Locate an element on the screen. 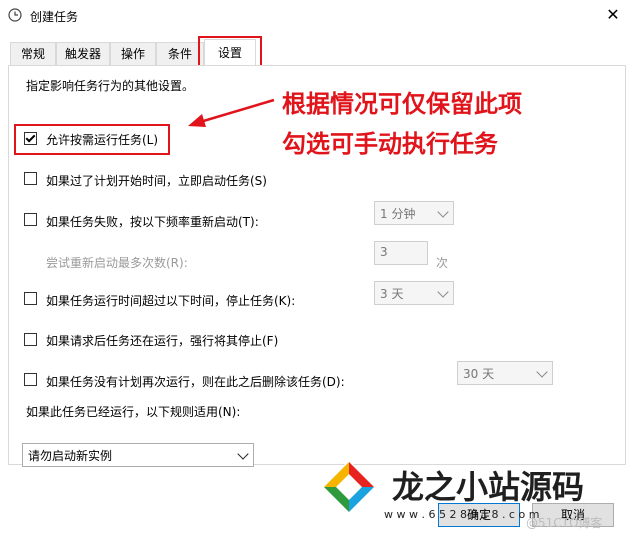 This screenshot has width=632, height=540. annotation-line2: 勾选可手动执行任务 is located at coordinates (390, 144).